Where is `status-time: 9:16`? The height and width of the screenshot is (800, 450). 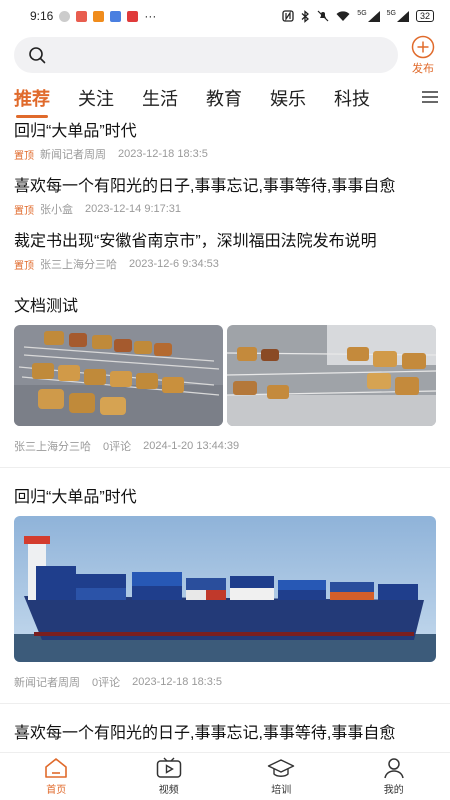 status-time: 9:16 is located at coordinates (42, 16).